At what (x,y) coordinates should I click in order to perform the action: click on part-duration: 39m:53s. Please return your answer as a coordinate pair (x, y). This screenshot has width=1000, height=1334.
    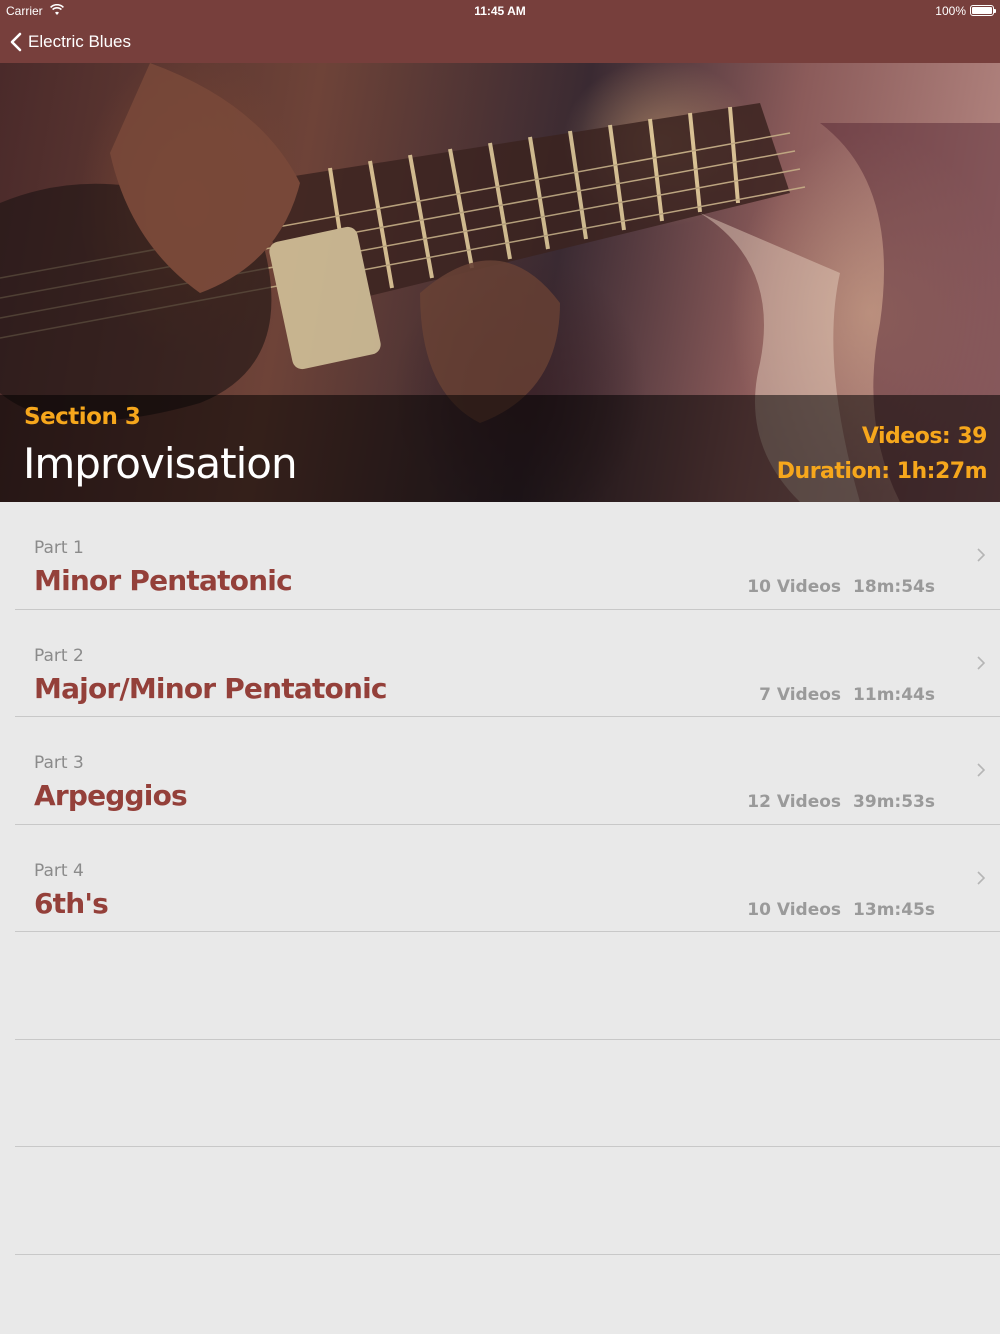
    Looking at the image, I should click on (894, 802).